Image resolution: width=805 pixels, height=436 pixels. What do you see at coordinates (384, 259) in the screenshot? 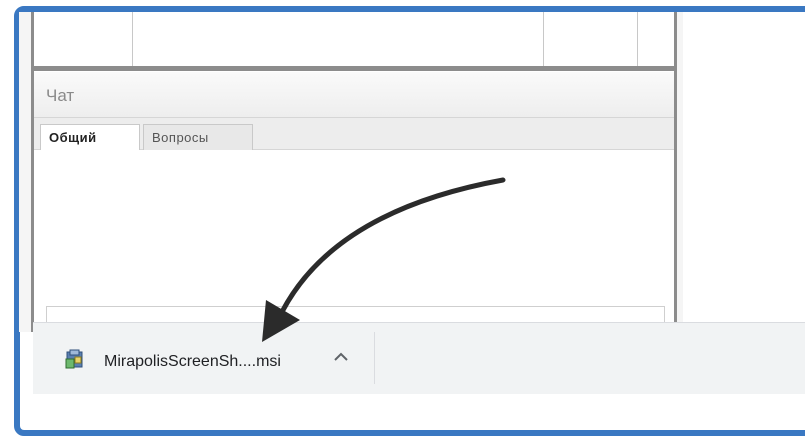
I see `curved-arrow-icon` at bounding box center [384, 259].